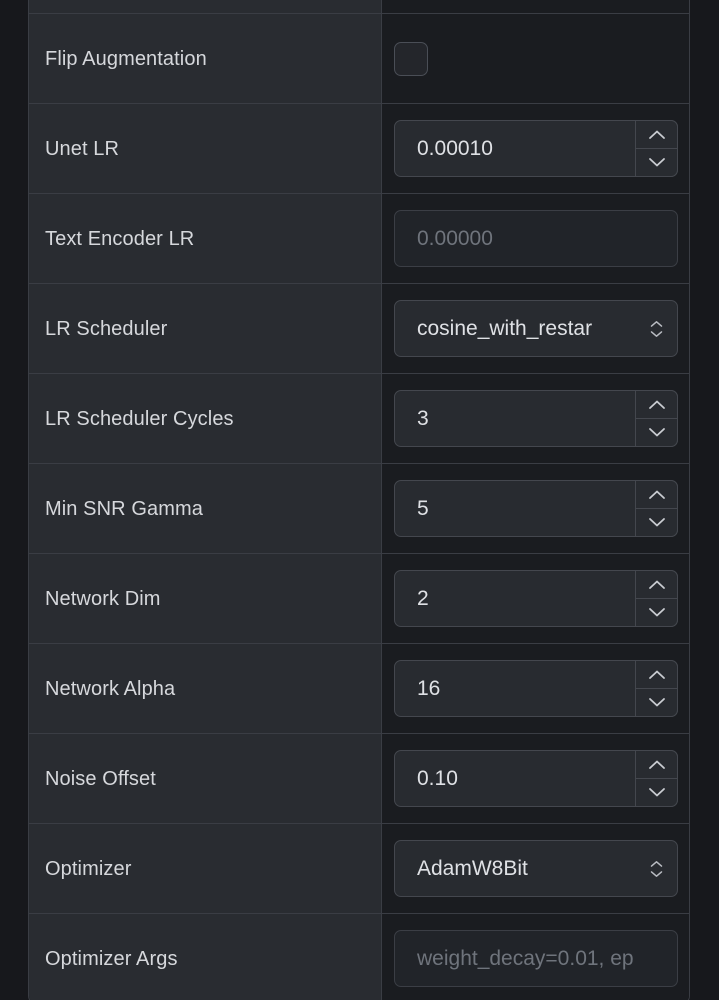 The height and width of the screenshot is (1000, 719). I want to click on control-cell-row, so click(535, 6).